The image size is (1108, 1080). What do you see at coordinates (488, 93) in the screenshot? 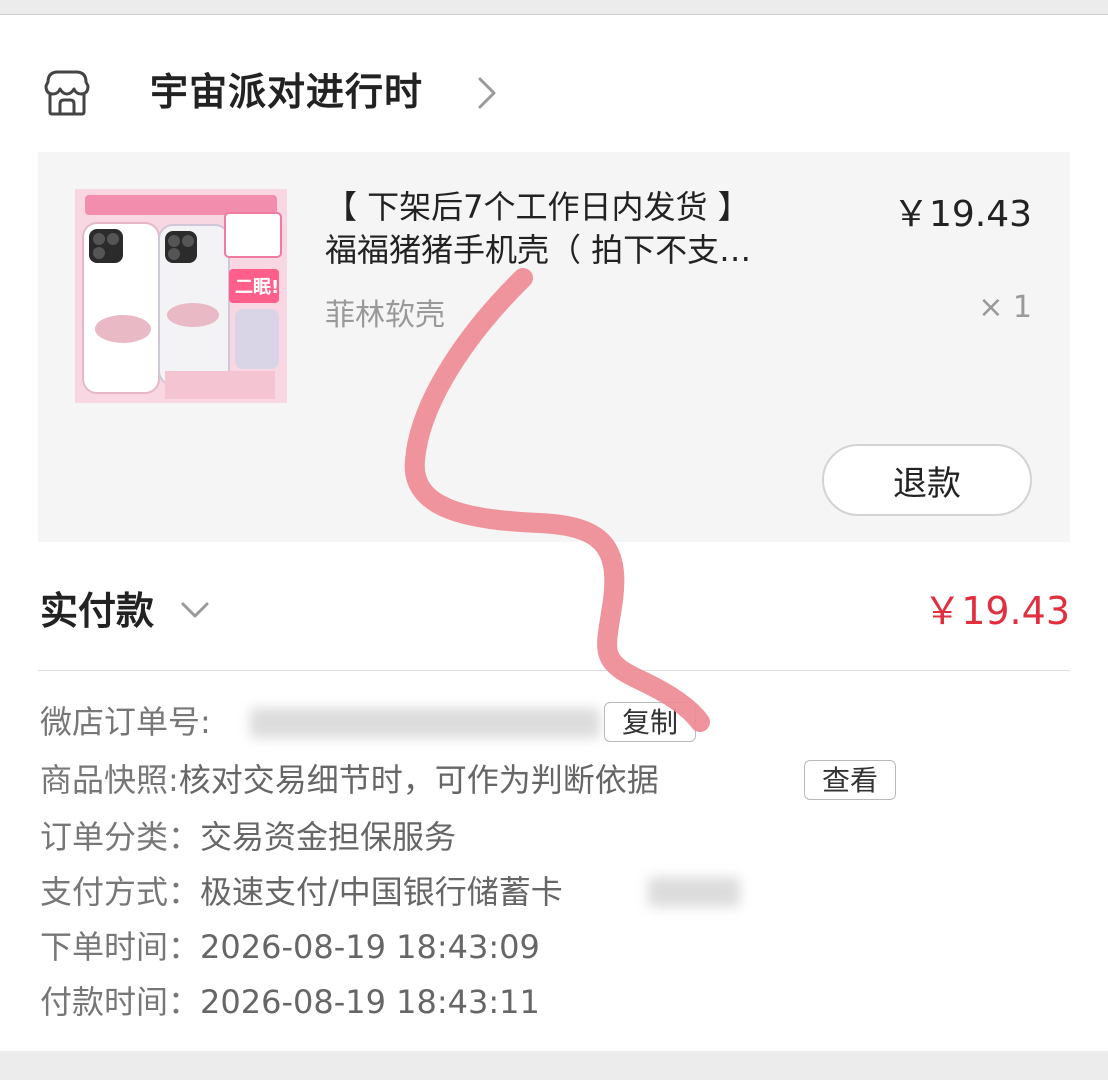
I see `chevron-right-icon` at bounding box center [488, 93].